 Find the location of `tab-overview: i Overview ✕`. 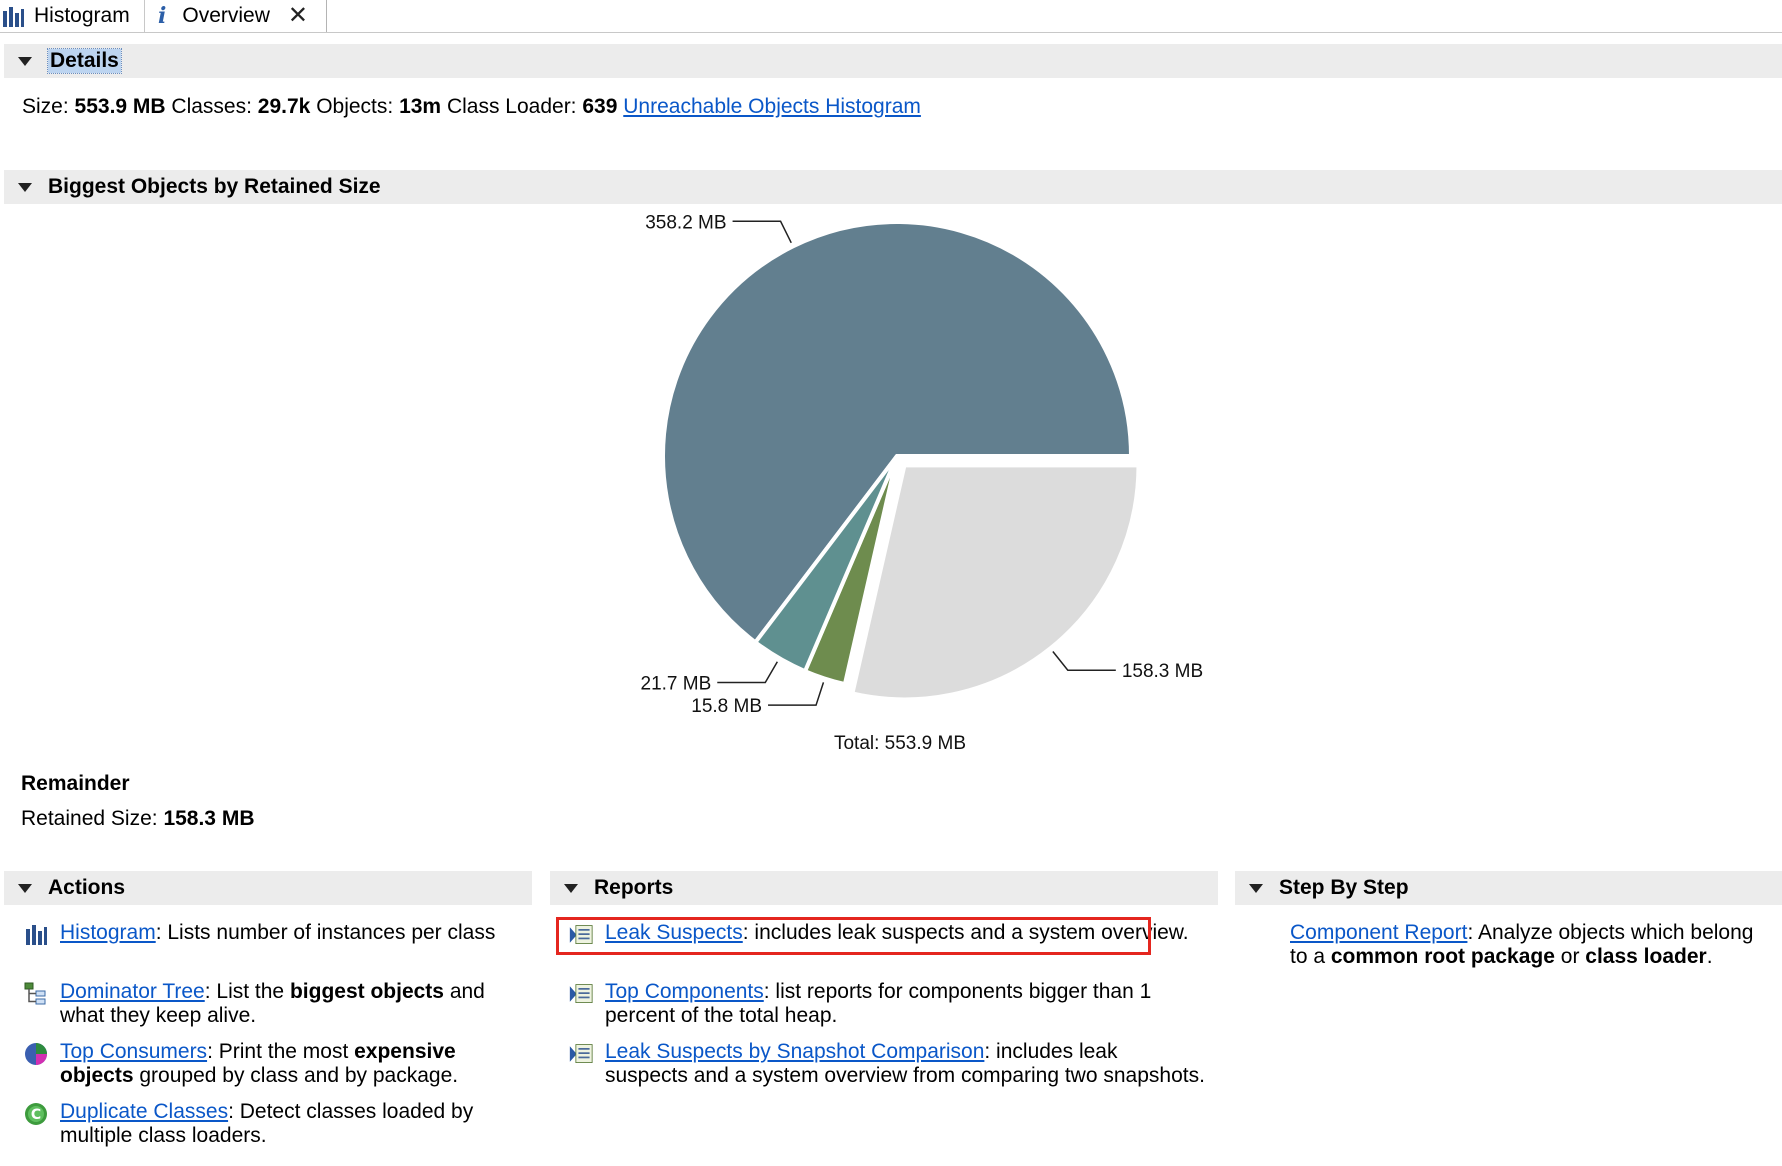

tab-overview: i Overview ✕ is located at coordinates (236, 16).